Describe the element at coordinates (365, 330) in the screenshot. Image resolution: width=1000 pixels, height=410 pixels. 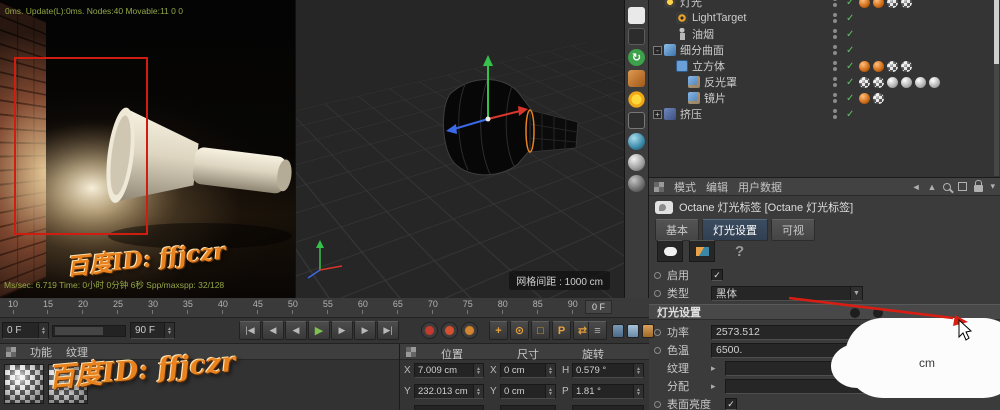
I see `next-key-button: ▶` at that location.